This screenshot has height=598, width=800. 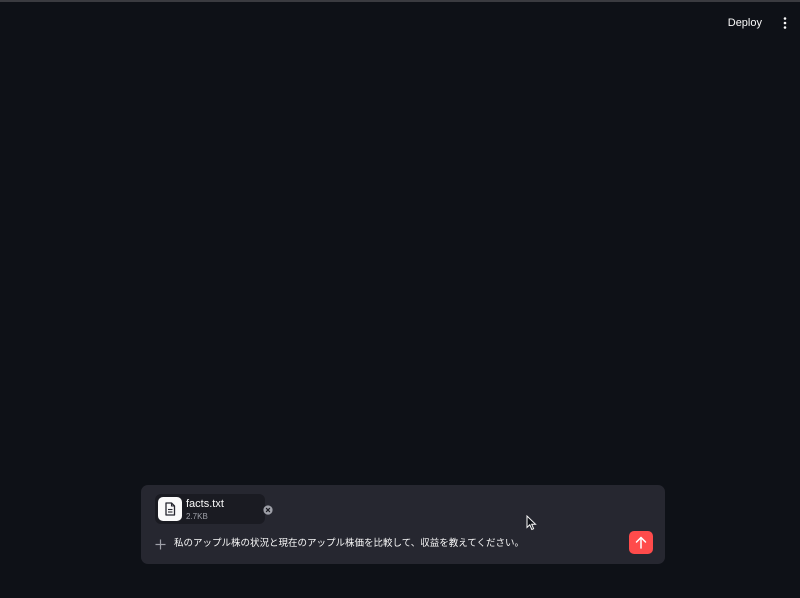 I want to click on remove-attachment-icon, so click(x=268, y=510).